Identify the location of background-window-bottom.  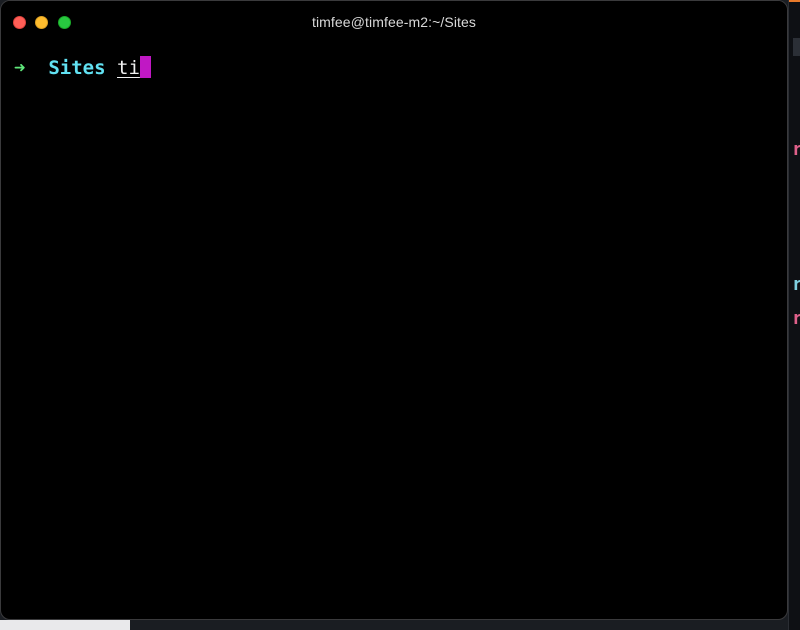
(65, 625).